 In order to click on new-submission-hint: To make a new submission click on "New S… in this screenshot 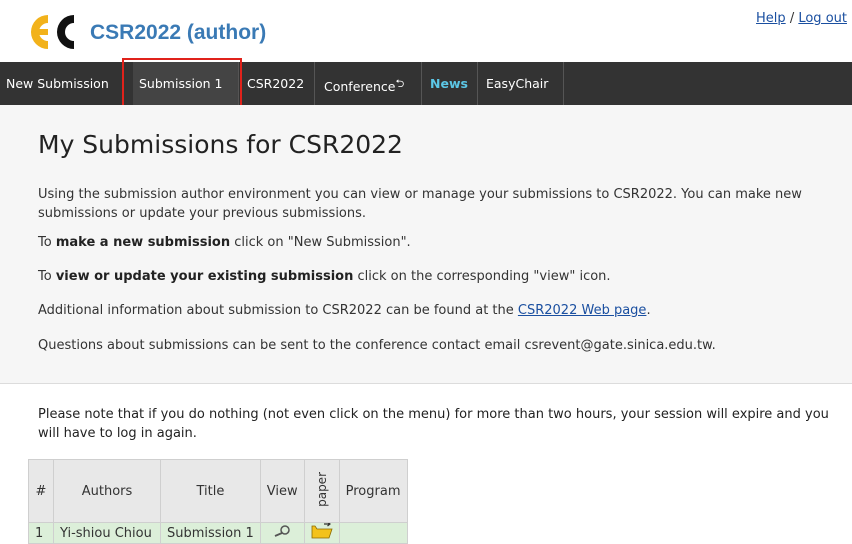, I will do `click(443, 242)`.